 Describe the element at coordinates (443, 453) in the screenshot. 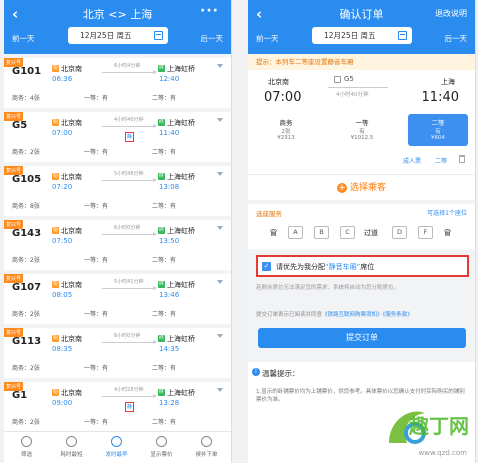

I see `watermark-url: www.qzd.com` at that location.